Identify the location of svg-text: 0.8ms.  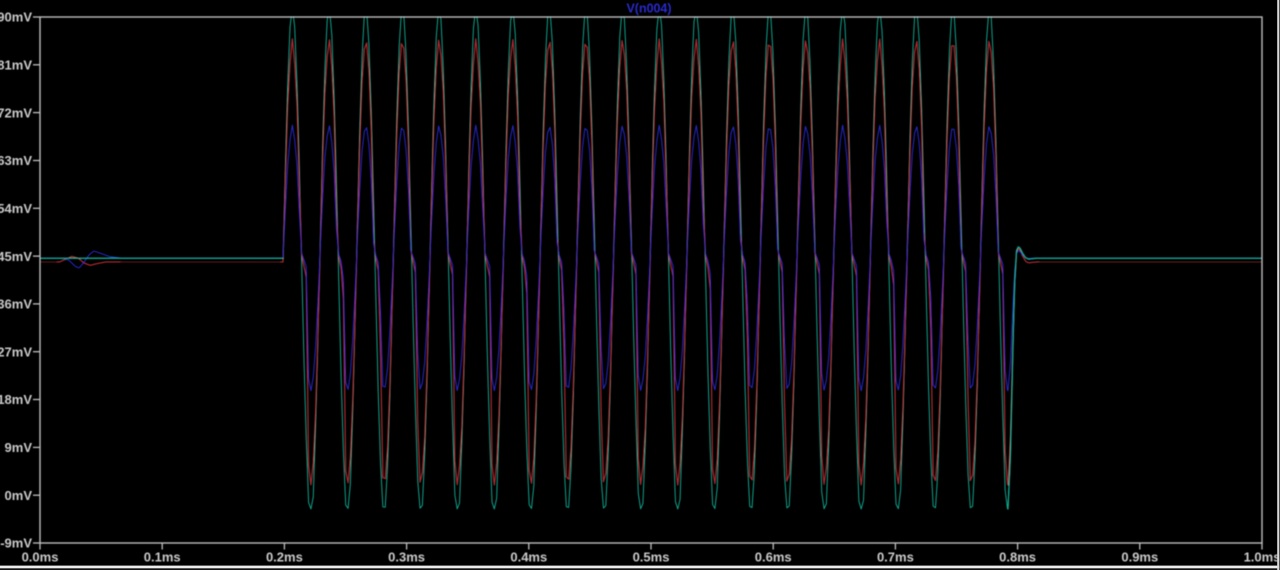
(1017, 557).